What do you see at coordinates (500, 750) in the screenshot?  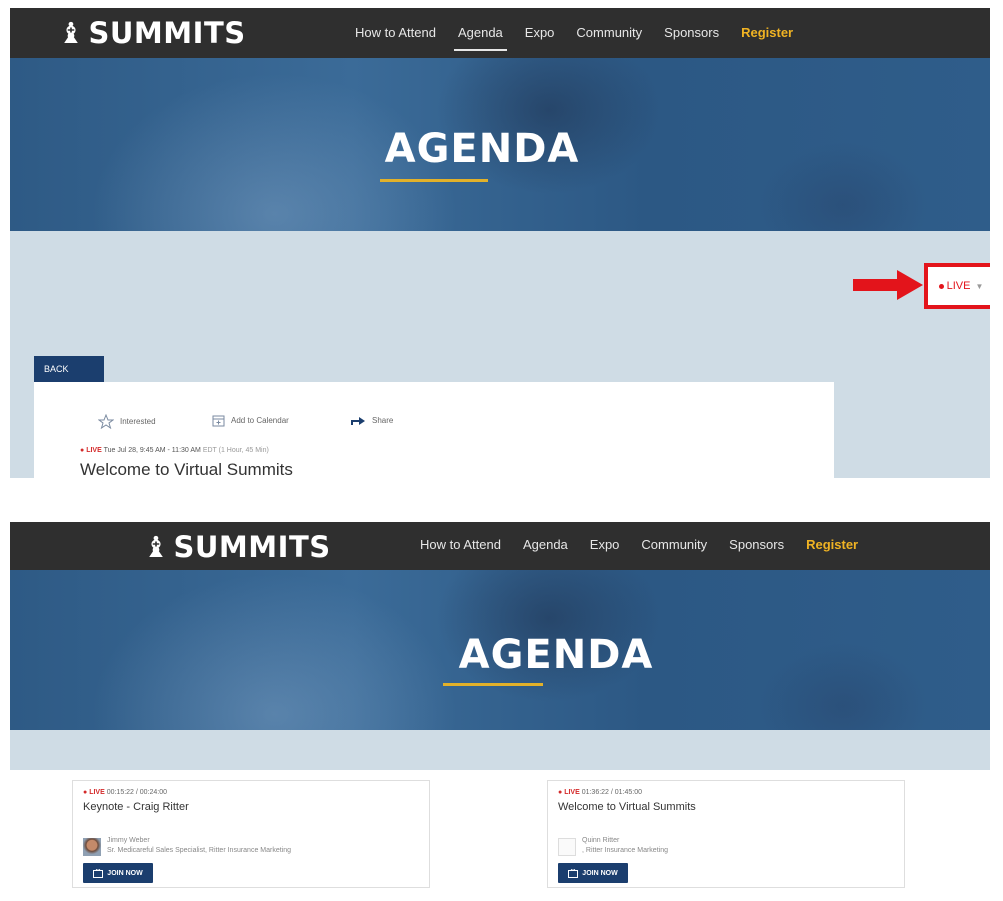 I see `filter-band` at bounding box center [500, 750].